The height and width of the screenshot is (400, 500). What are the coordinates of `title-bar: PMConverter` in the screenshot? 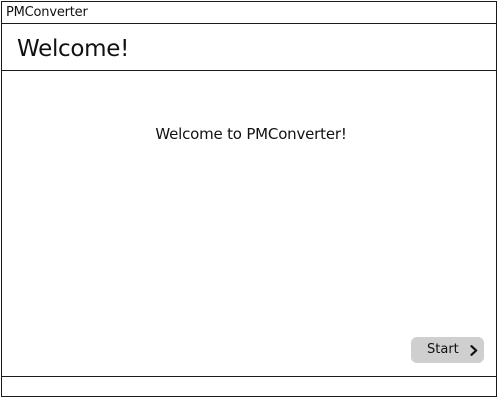 It's located at (249, 13).